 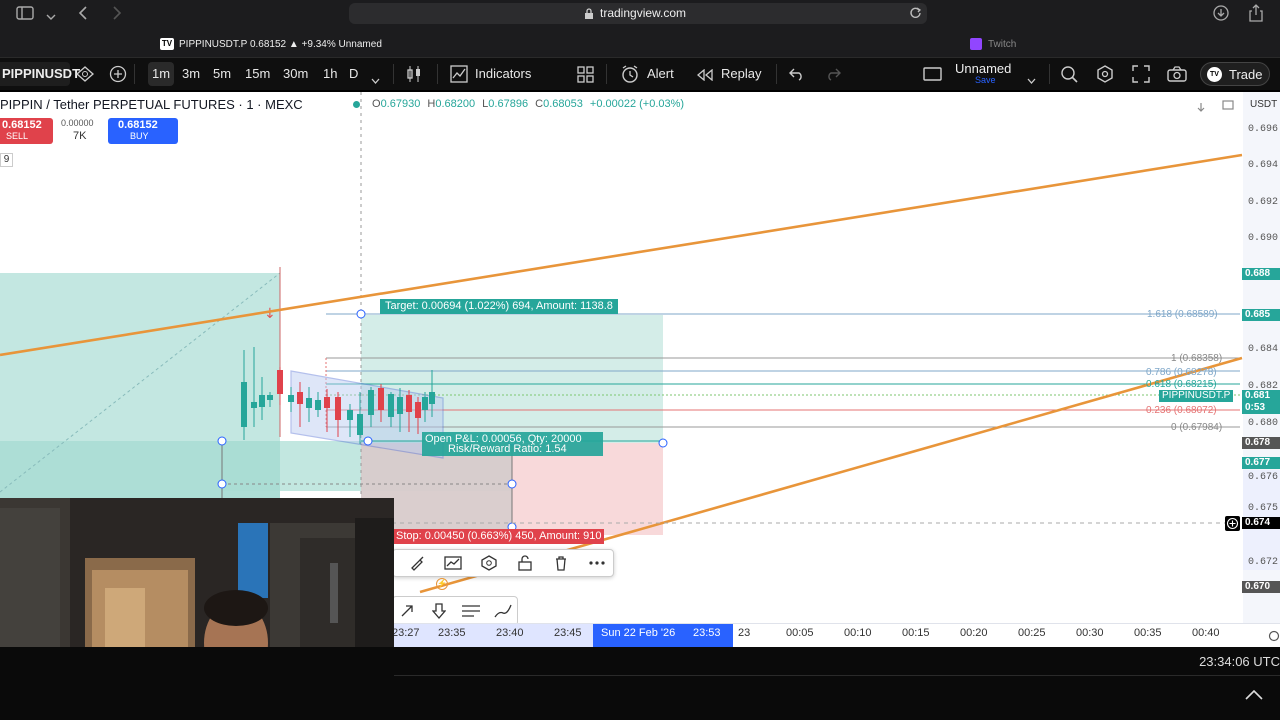 I want to click on brush-icon, so click(x=417, y=563).